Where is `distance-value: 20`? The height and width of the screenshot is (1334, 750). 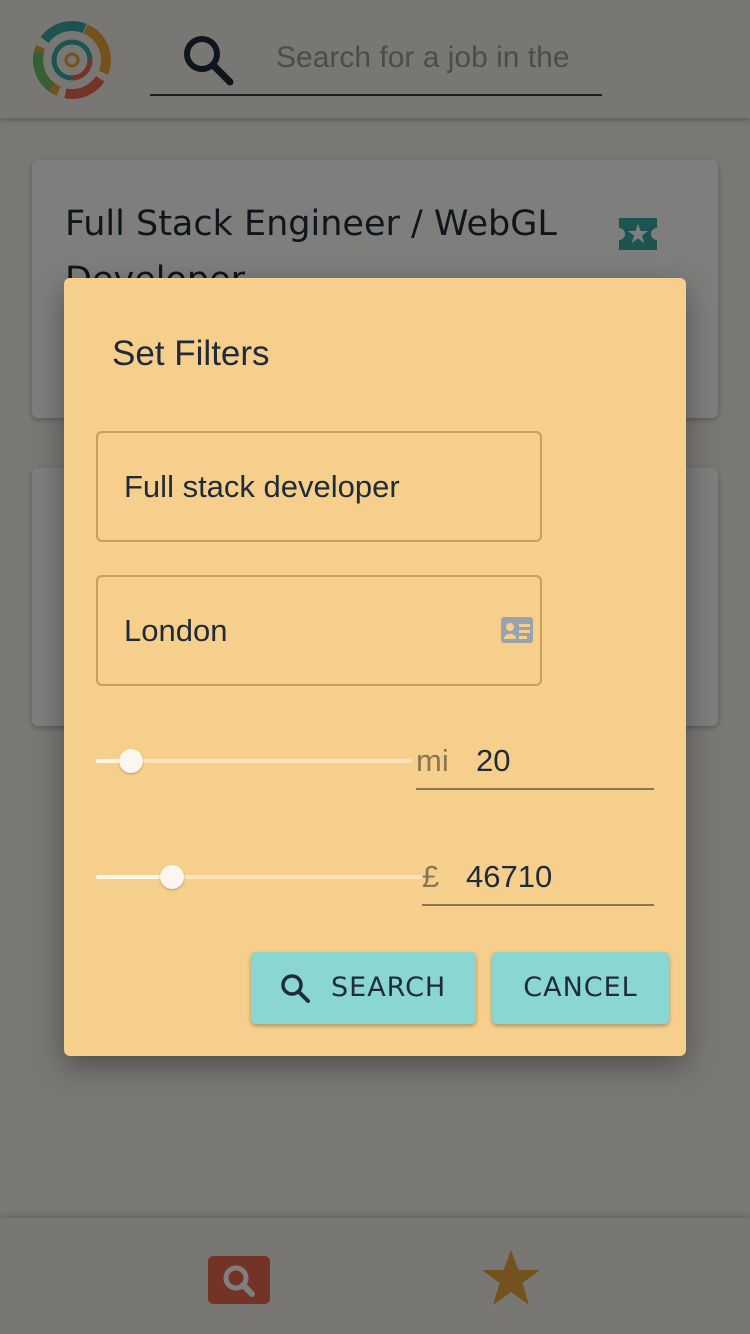 distance-value: 20 is located at coordinates (493, 760).